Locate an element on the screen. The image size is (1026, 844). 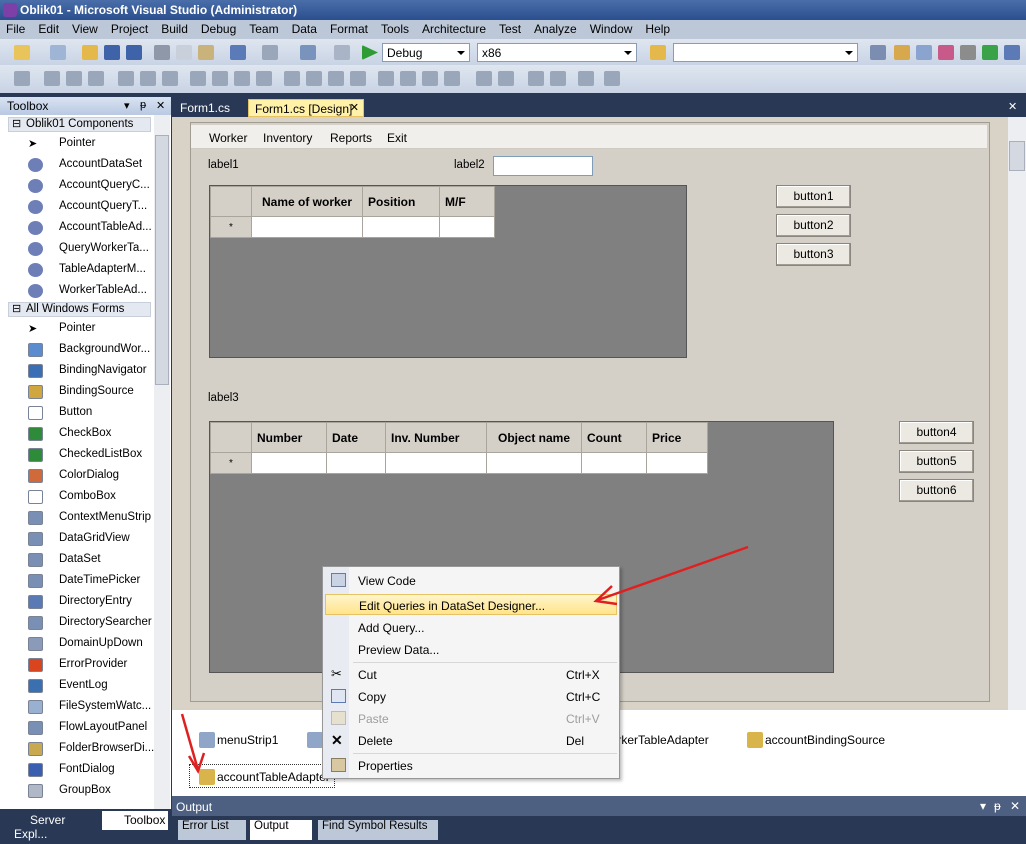
column-header-object-name: Object name is located at coordinates (534, 437).